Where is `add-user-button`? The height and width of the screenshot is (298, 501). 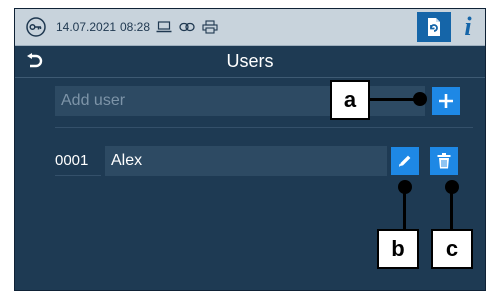
add-user-button is located at coordinates (446, 101).